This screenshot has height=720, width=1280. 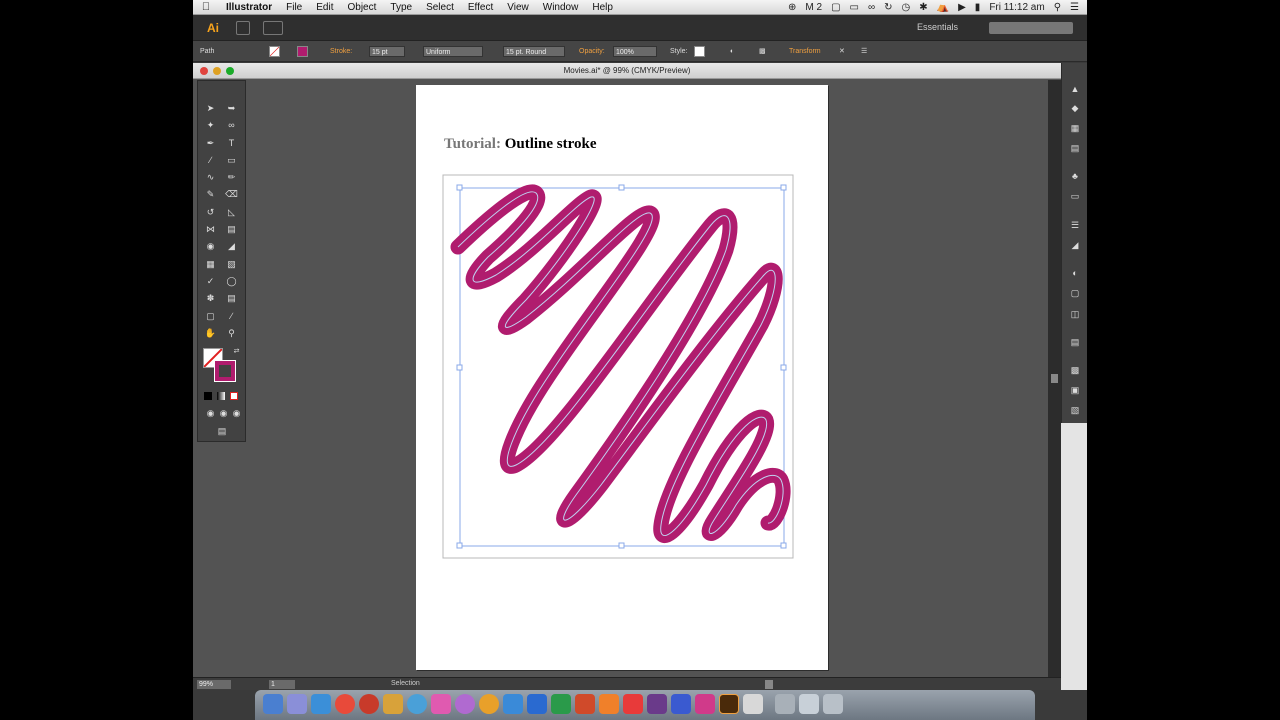 I want to click on align-icon: ▩, so click(x=762, y=51).